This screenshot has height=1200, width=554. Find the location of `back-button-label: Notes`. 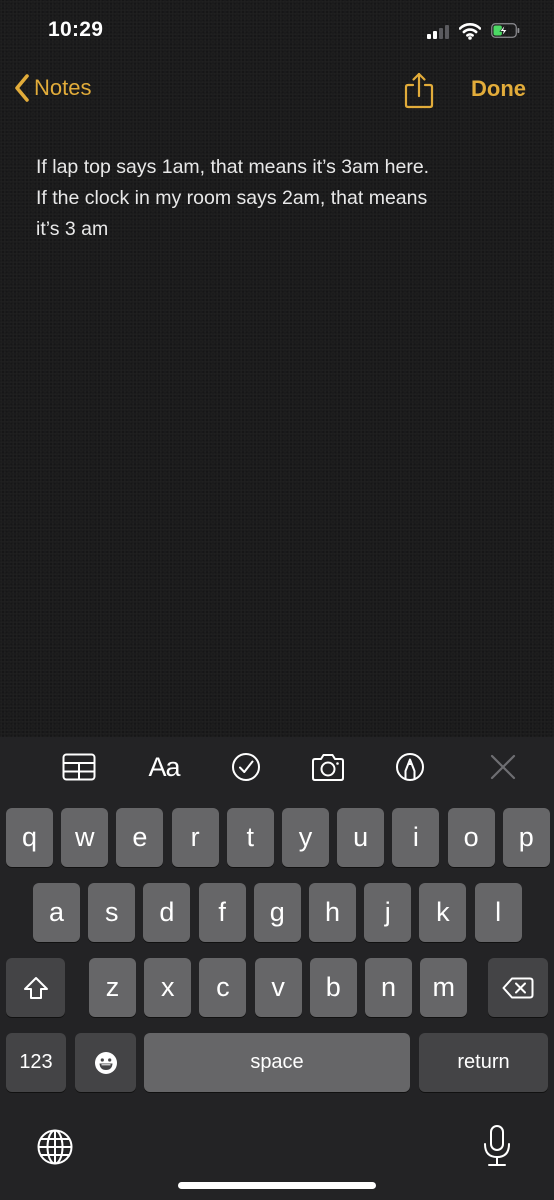

back-button-label: Notes is located at coordinates (63, 87).